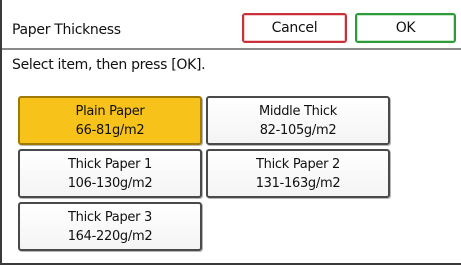  What do you see at coordinates (66, 30) in the screenshot?
I see `dialog-title: Paper Thickness` at bounding box center [66, 30].